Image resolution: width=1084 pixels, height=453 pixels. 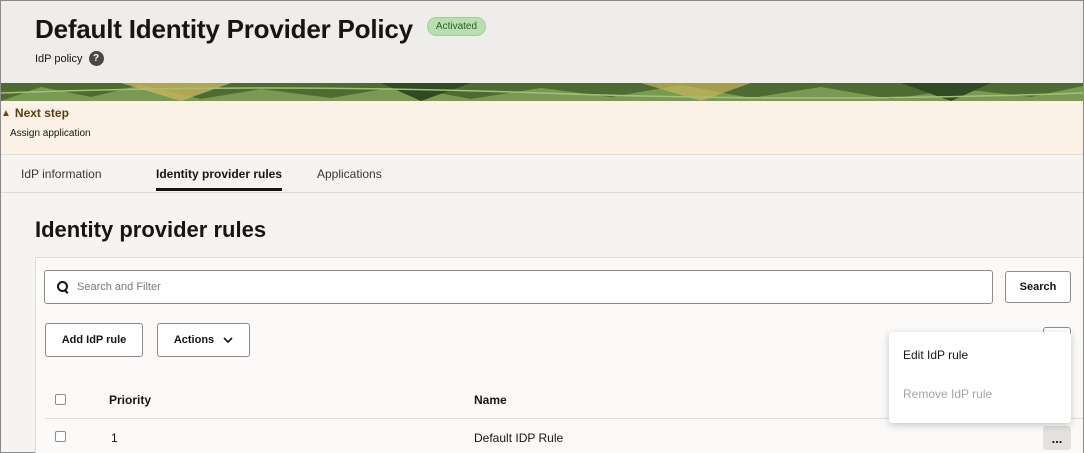 I want to click on add-idp-rule-button: Add IdP rule, so click(x=94, y=340).